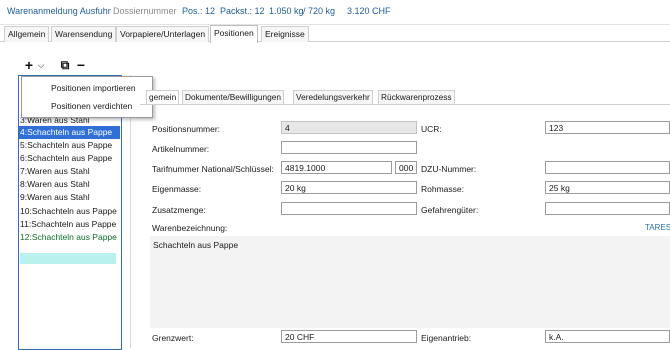 The image size is (670, 350). Describe the element at coordinates (406, 167) in the screenshot. I see `tarif-key-field: 000` at that location.